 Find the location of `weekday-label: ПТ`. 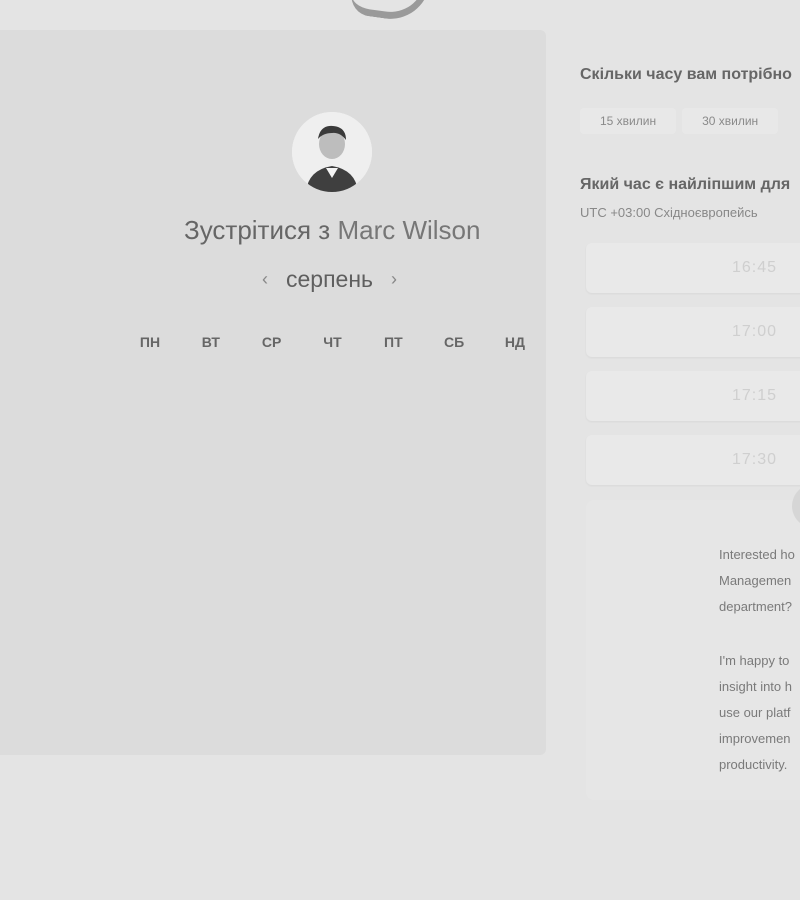

weekday-label: ПТ is located at coordinates (393, 342).